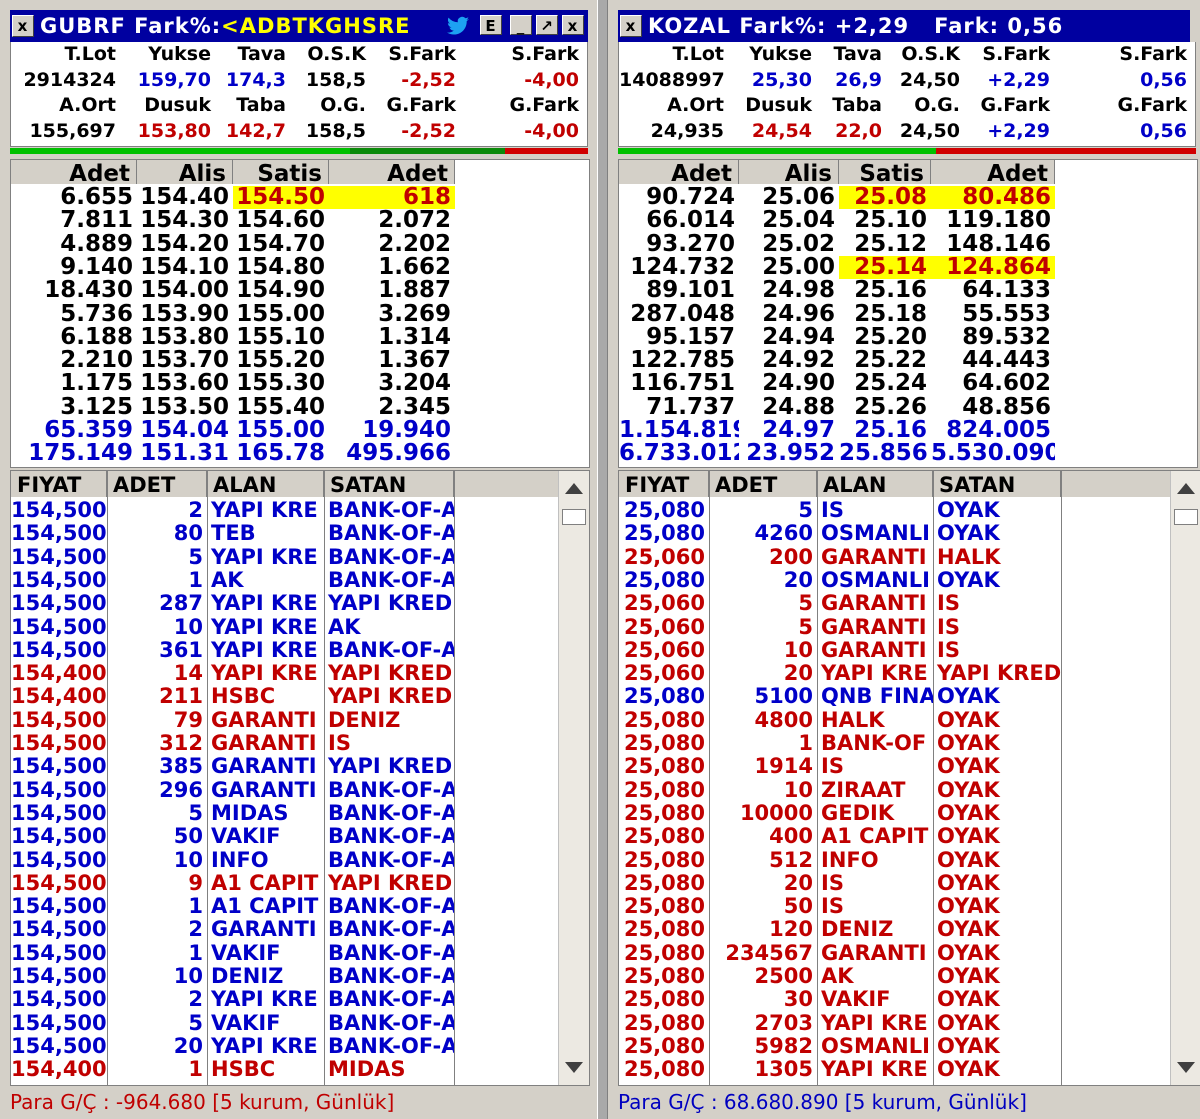 This screenshot has height=1119, width=1200. Describe the element at coordinates (909, 929) in the screenshot. I see `trade-row: 25,080 120 DENIZ OYAK` at that location.